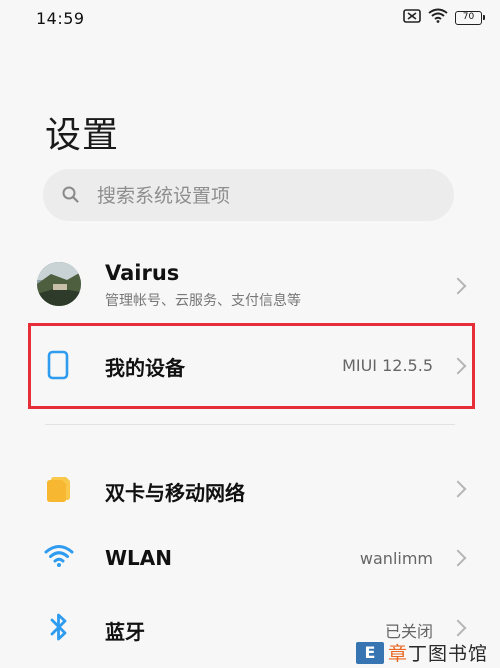  I want to click on search-bar, so click(248, 196).